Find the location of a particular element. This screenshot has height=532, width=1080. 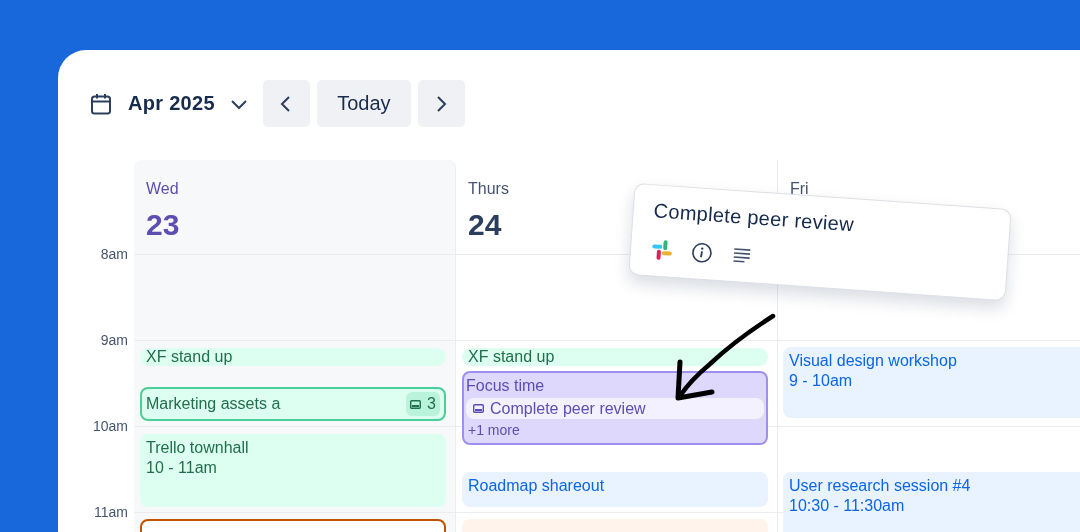

event-title: Trello townhall is located at coordinates (198, 448).